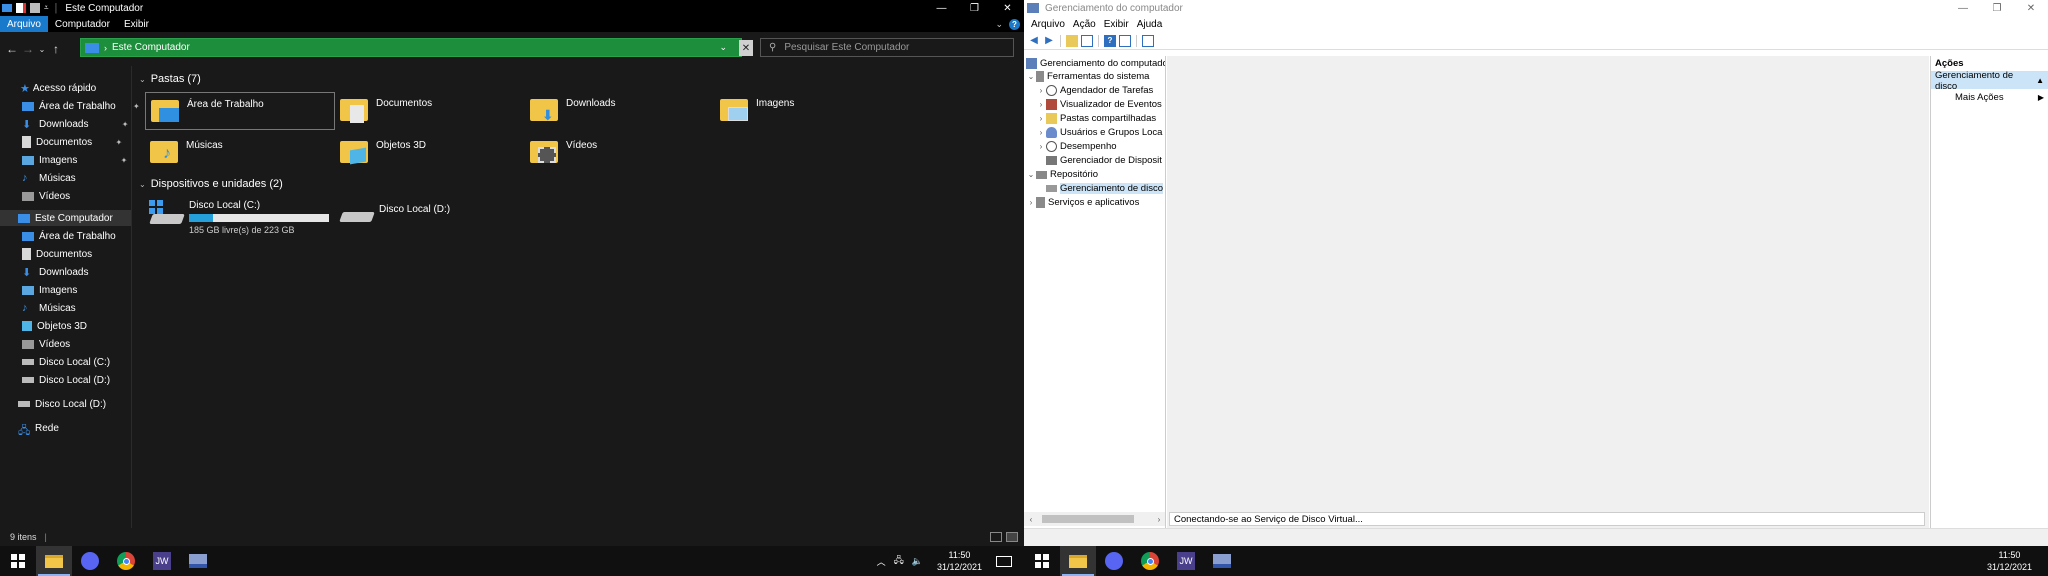  Describe the element at coordinates (57, 254) in the screenshot. I see `nav-pc-documentos: Documentos` at that location.